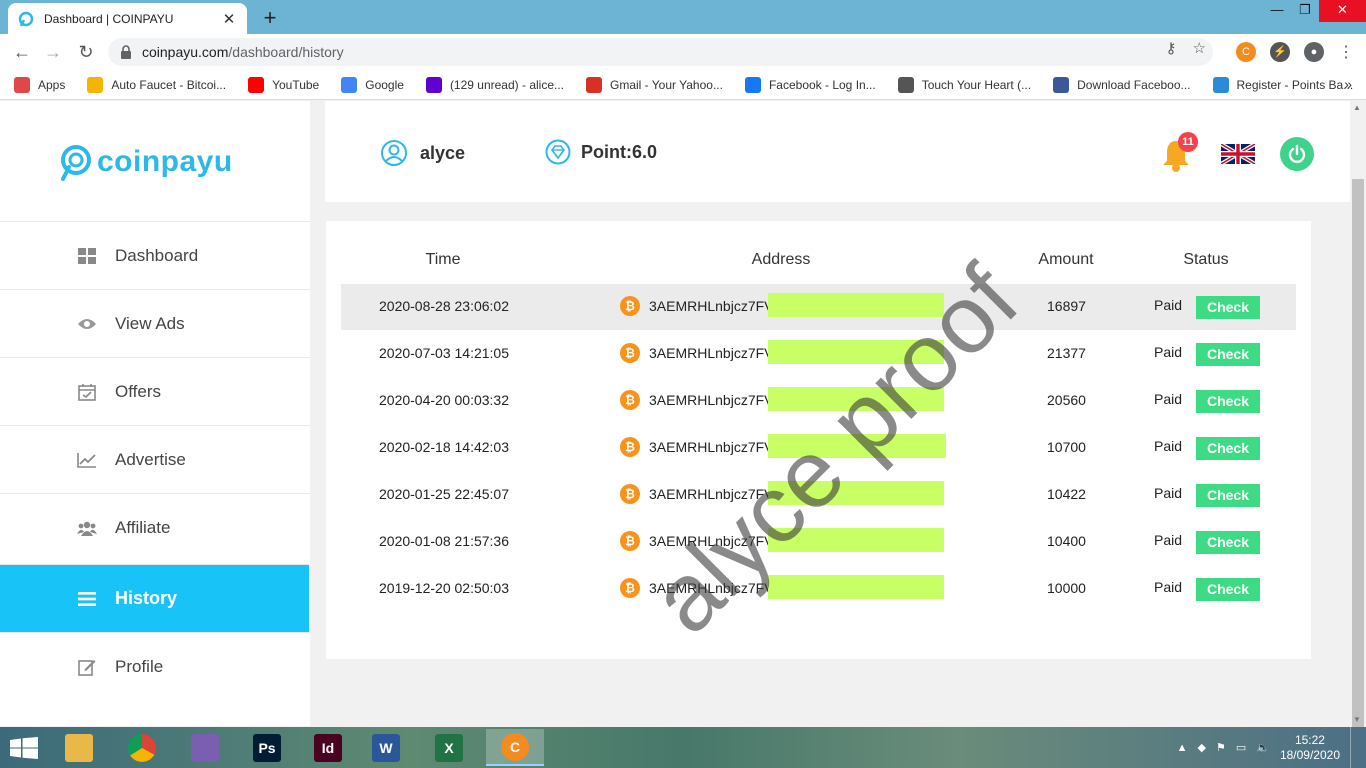  Describe the element at coordinates (515, 747) in the screenshot. I see `taskbar-app-coinpayu: C` at that location.